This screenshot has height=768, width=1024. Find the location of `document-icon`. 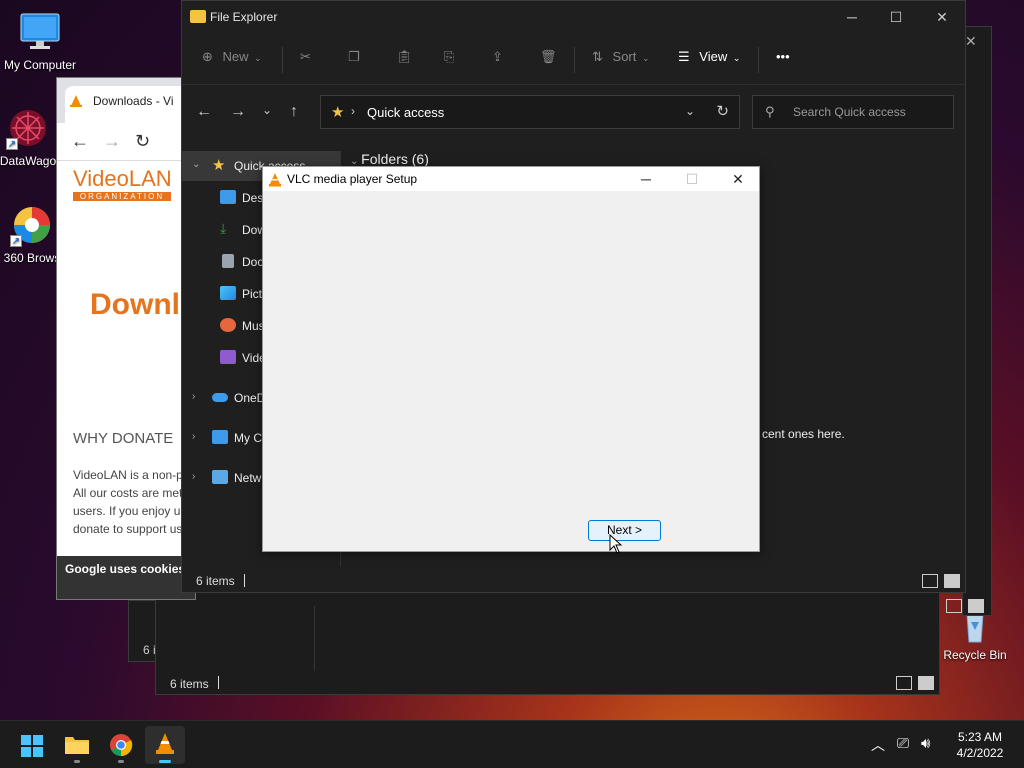

document-icon is located at coordinates (228, 261).